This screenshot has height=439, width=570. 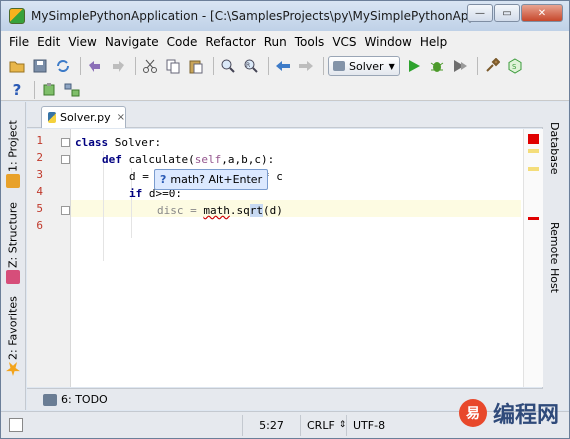 What do you see at coordinates (136, 193) in the screenshot?
I see `keyword-if: if` at bounding box center [136, 193].